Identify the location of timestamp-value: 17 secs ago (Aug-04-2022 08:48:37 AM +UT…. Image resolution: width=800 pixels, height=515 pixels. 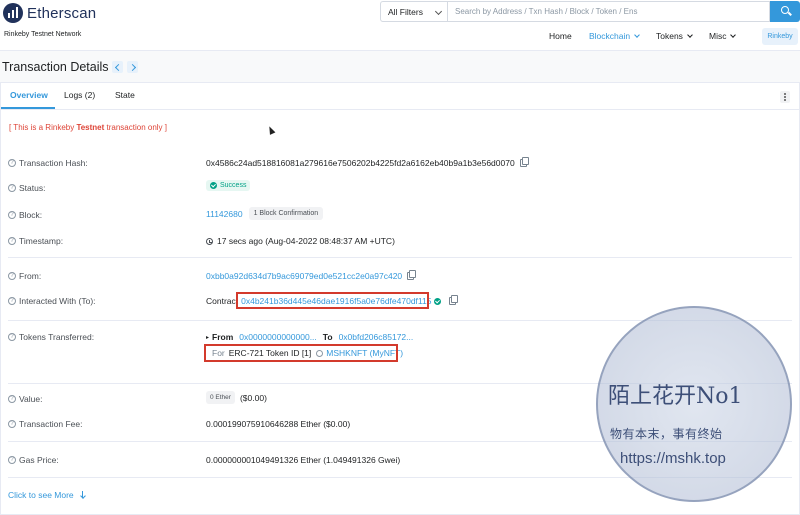
(300, 241).